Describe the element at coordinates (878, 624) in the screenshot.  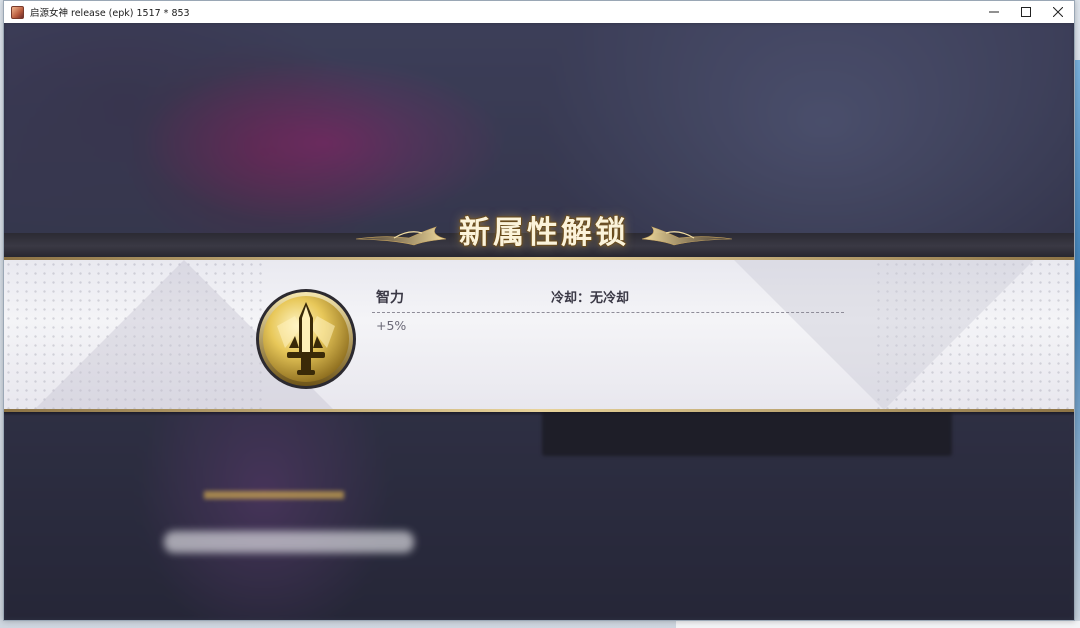
I see `background-window-peek` at that location.